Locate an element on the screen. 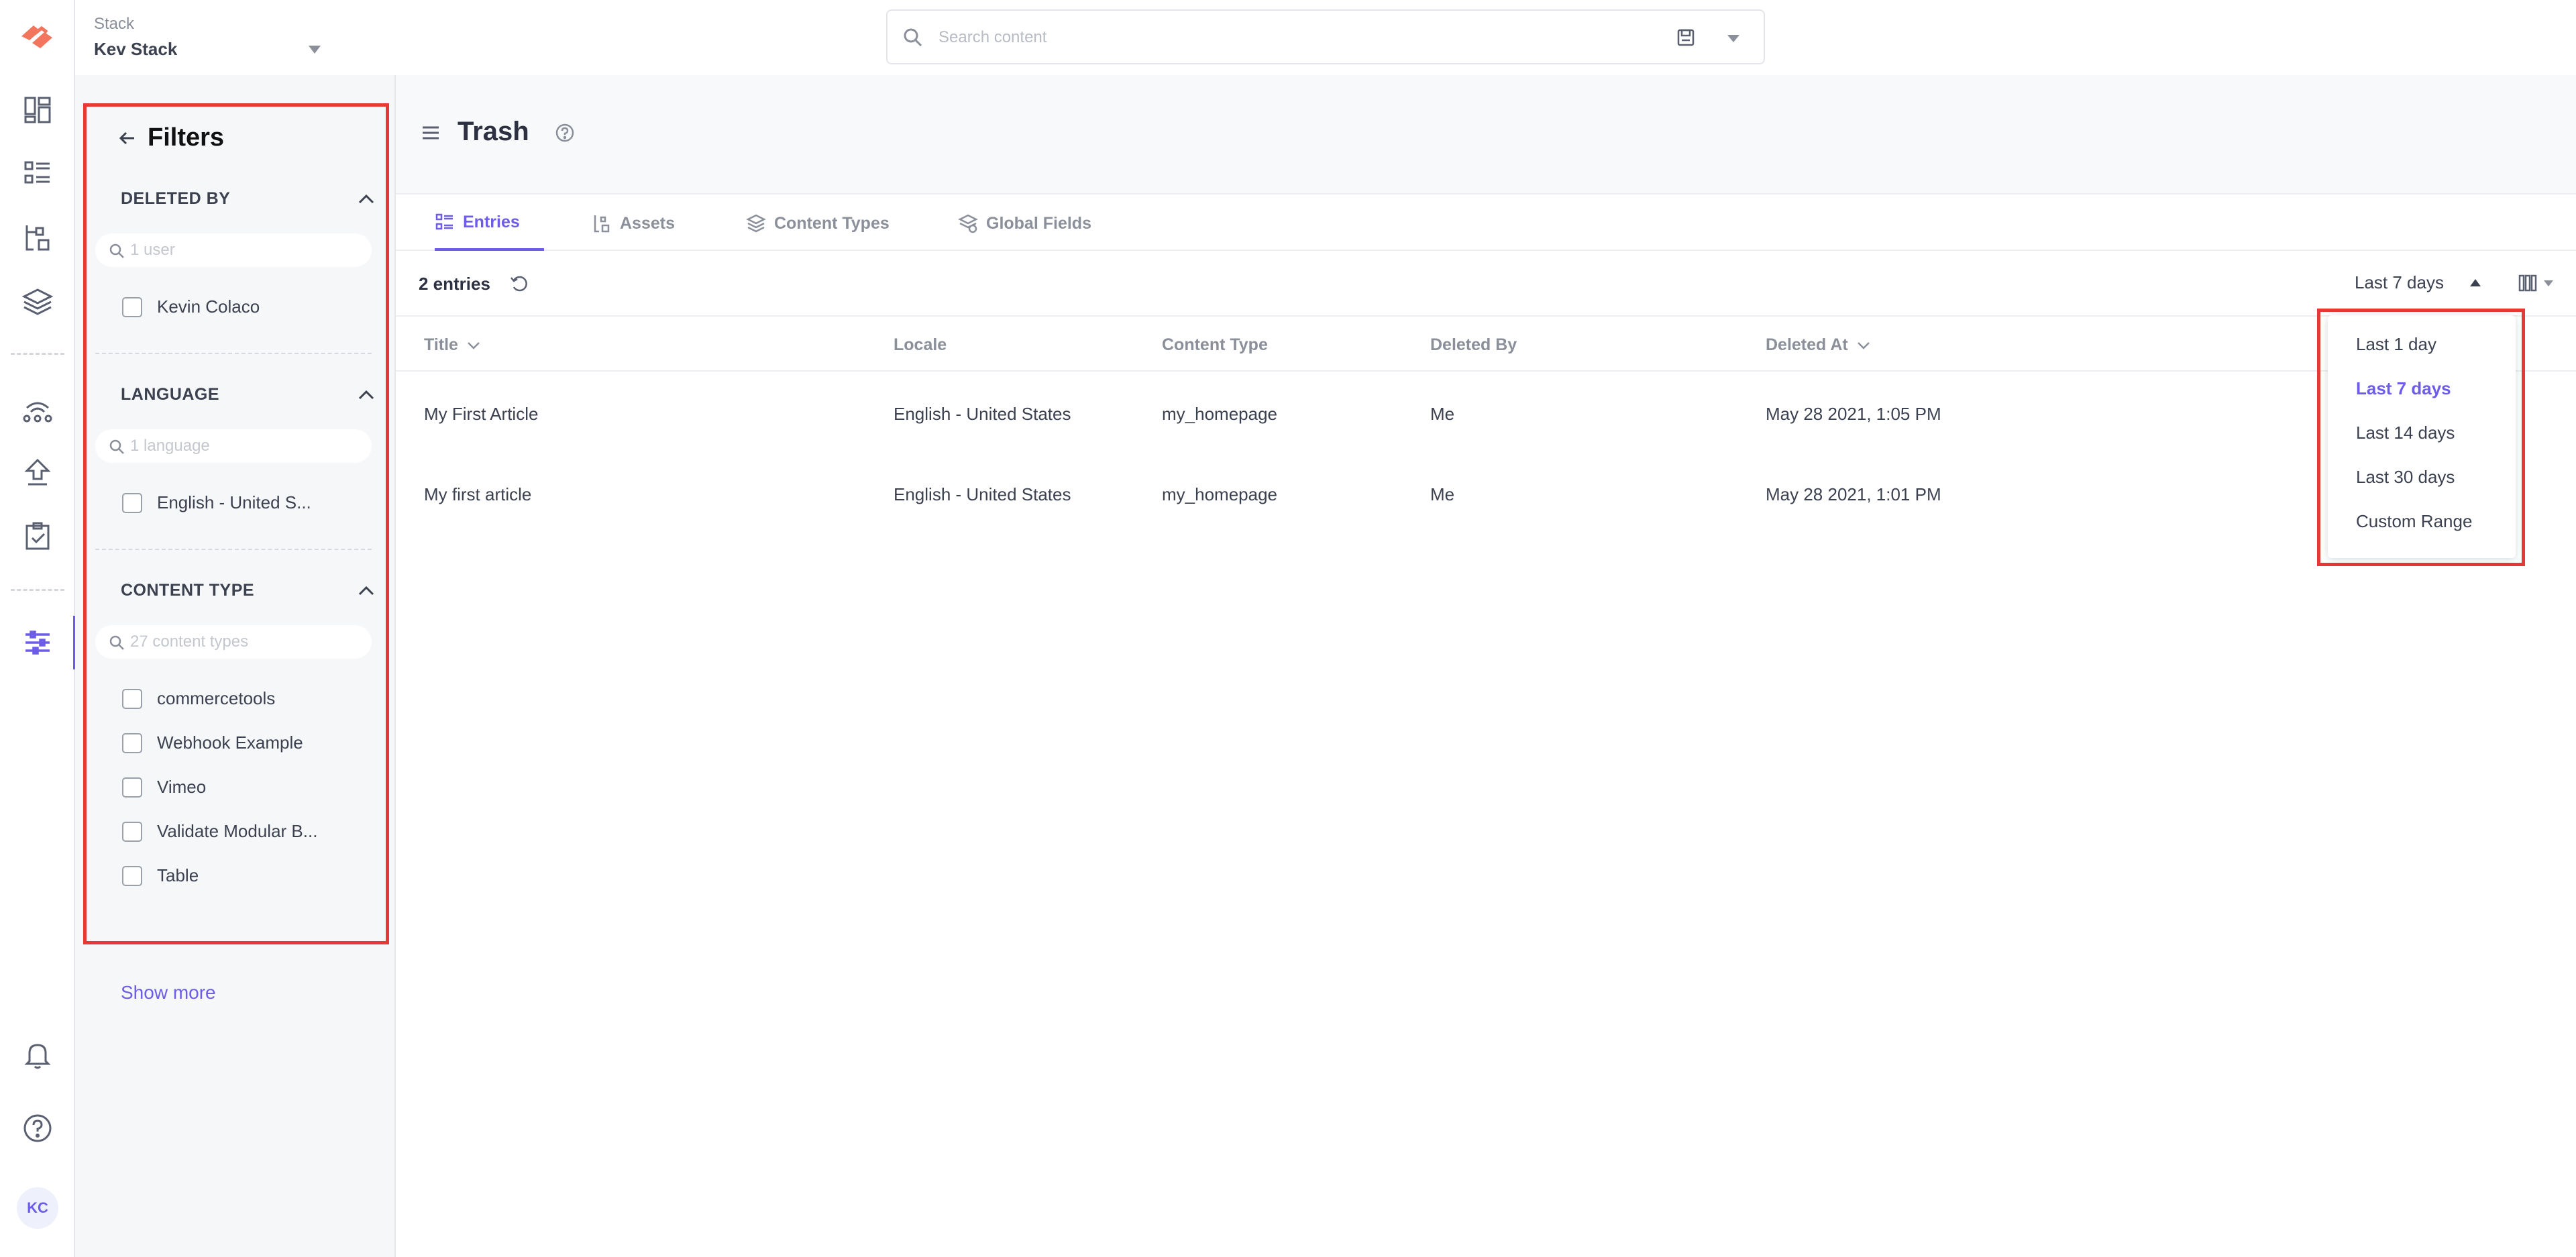  notifications-icon is located at coordinates (37, 1055).